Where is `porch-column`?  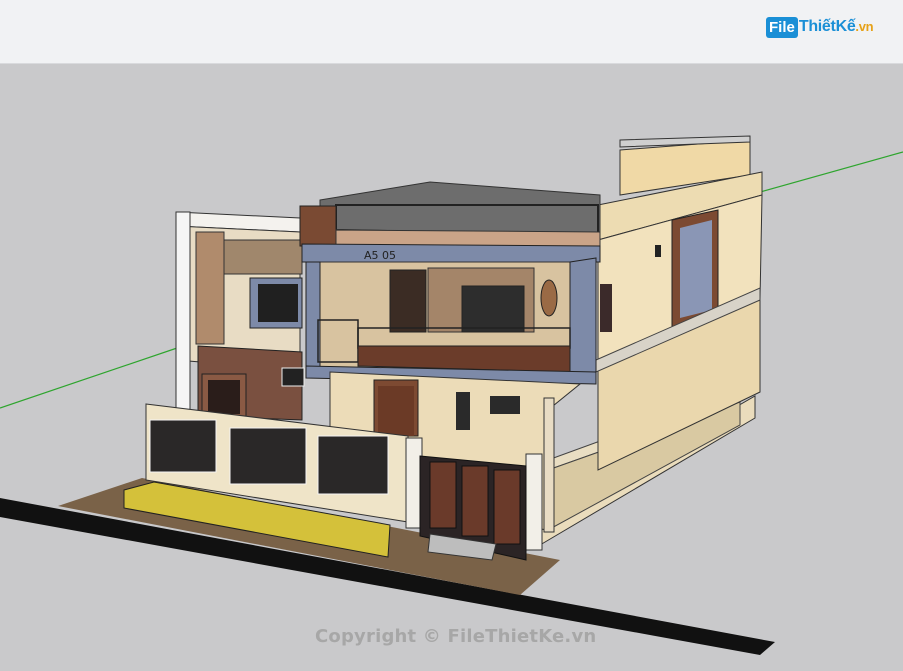 porch-column is located at coordinates (549, 465).